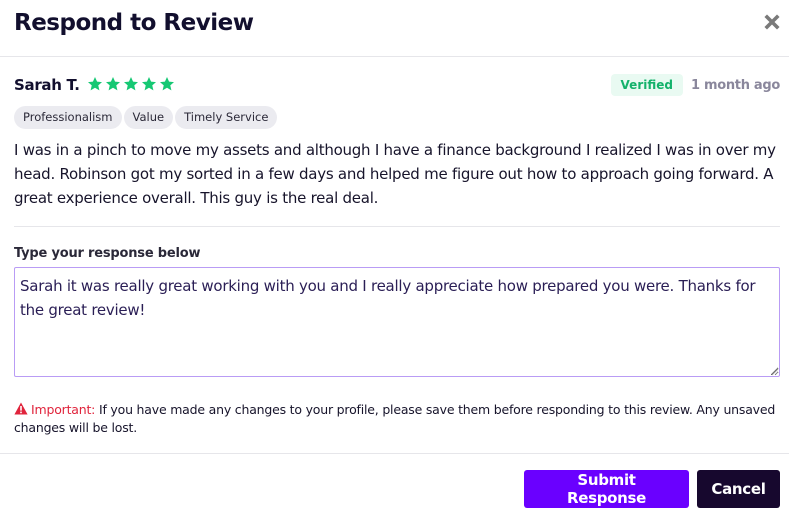  I want to click on modal-header: Respond to Review, so click(394, 28).